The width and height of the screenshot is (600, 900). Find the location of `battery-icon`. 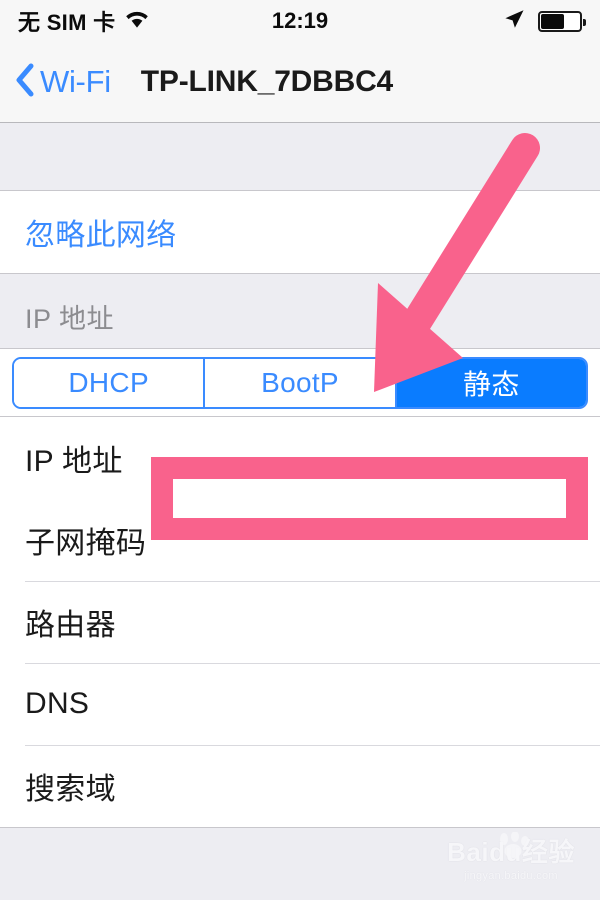

battery-icon is located at coordinates (562, 21).